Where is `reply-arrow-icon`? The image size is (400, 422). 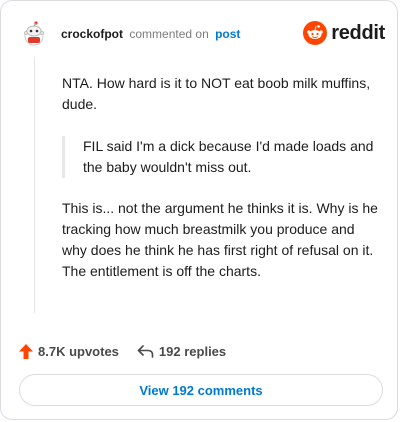
reply-arrow-icon is located at coordinates (145, 351).